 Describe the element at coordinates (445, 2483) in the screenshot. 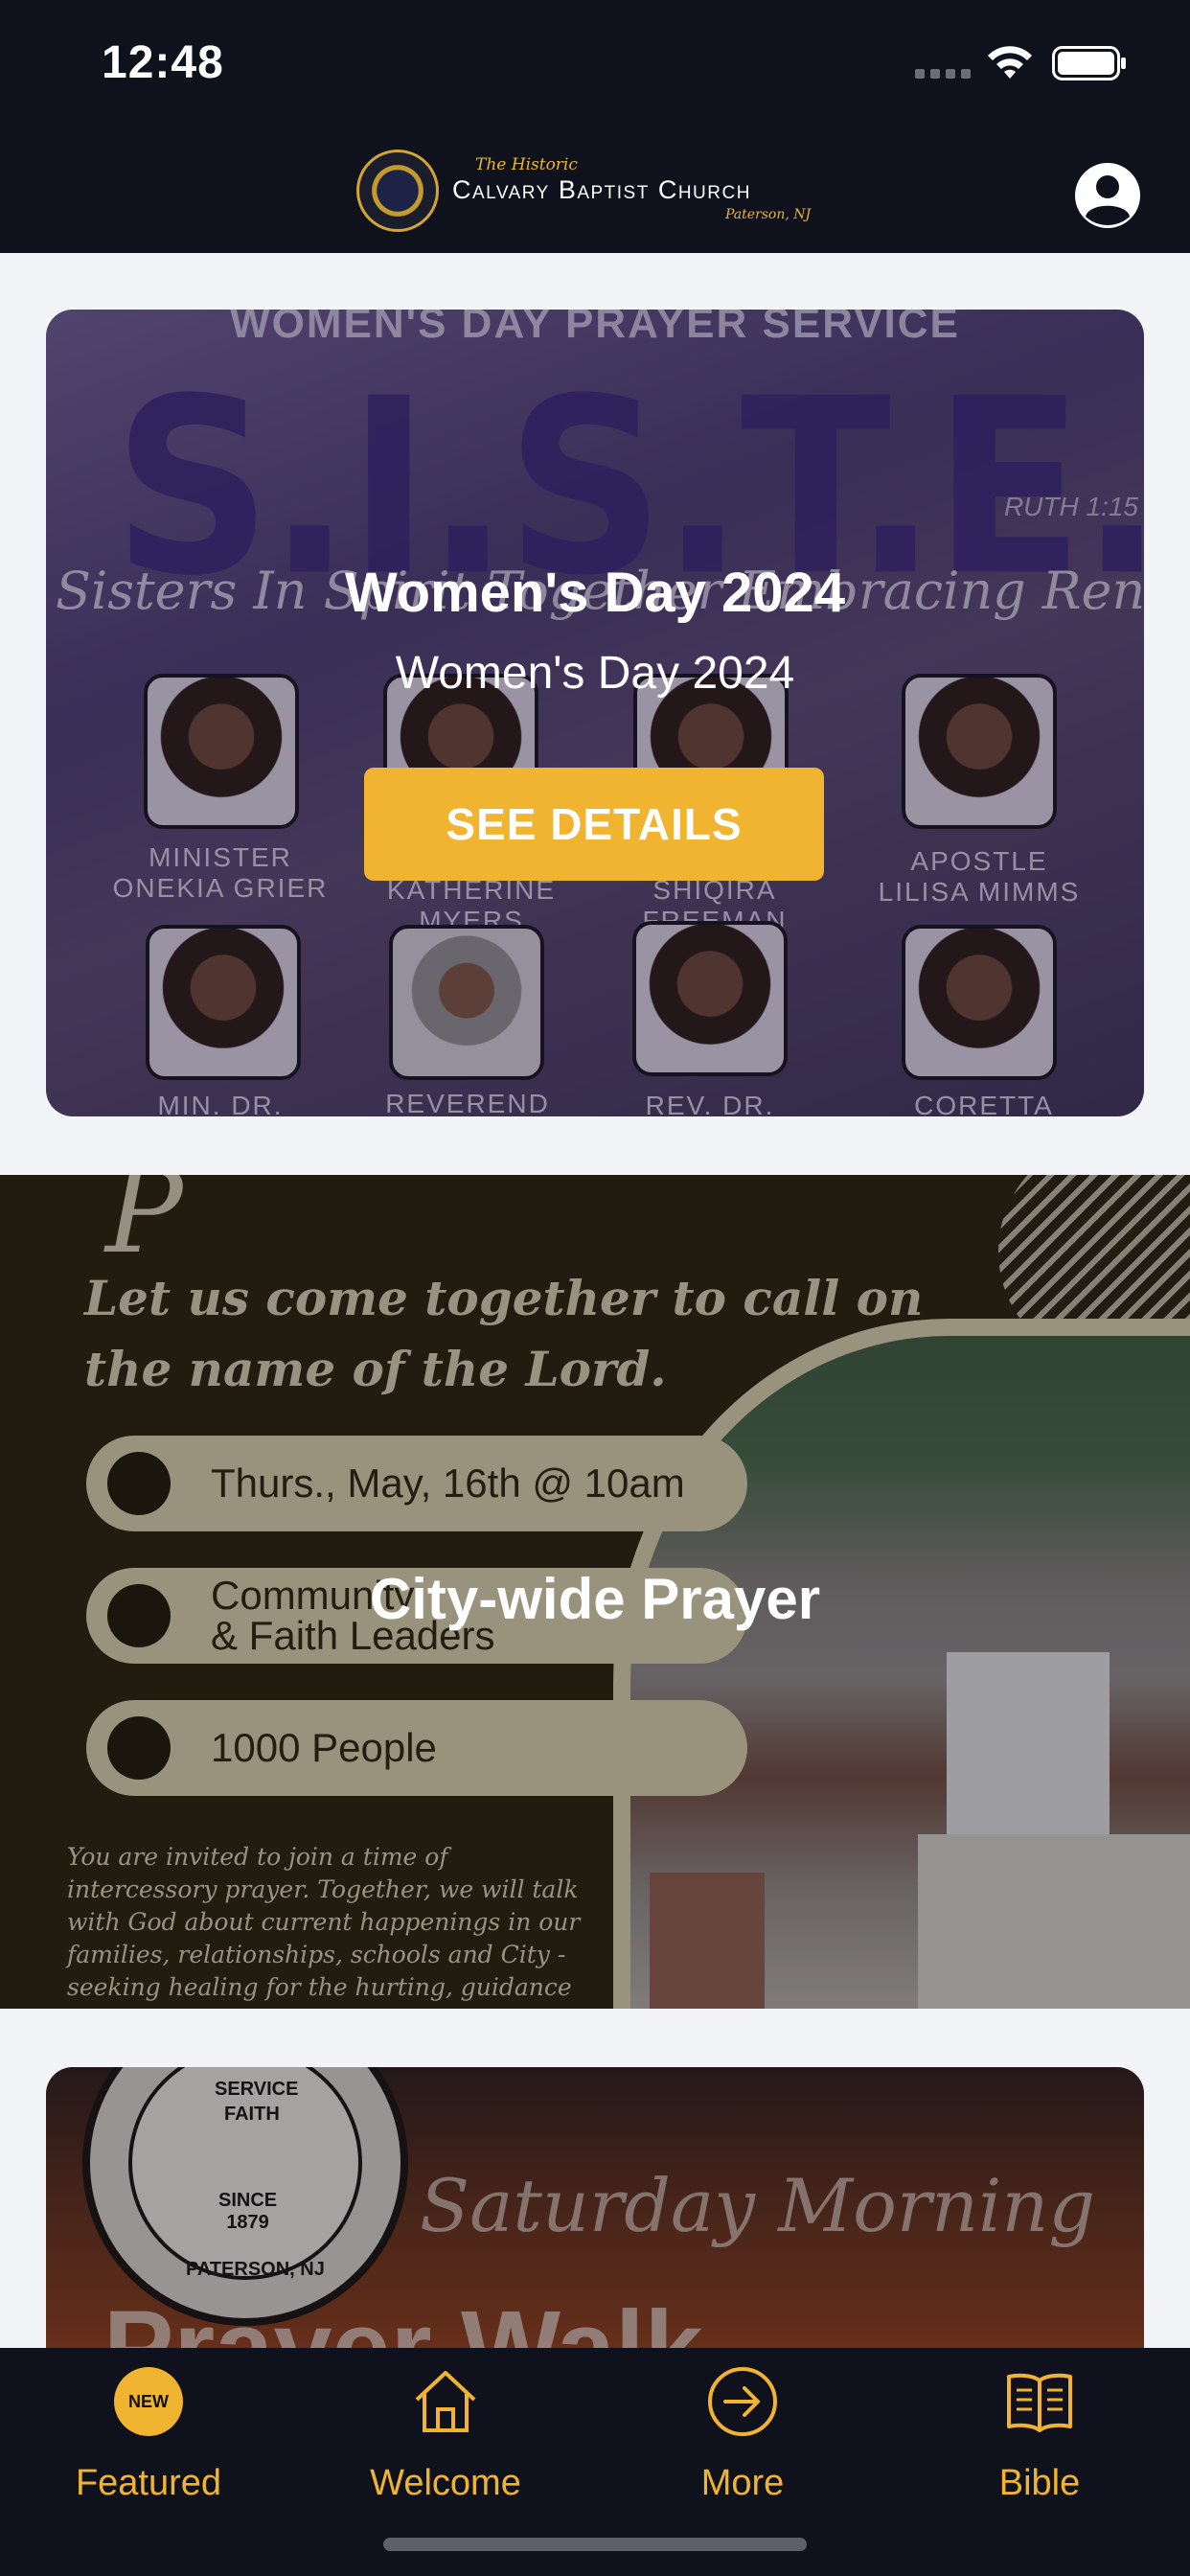

I see `tab-label: Welcome` at that location.